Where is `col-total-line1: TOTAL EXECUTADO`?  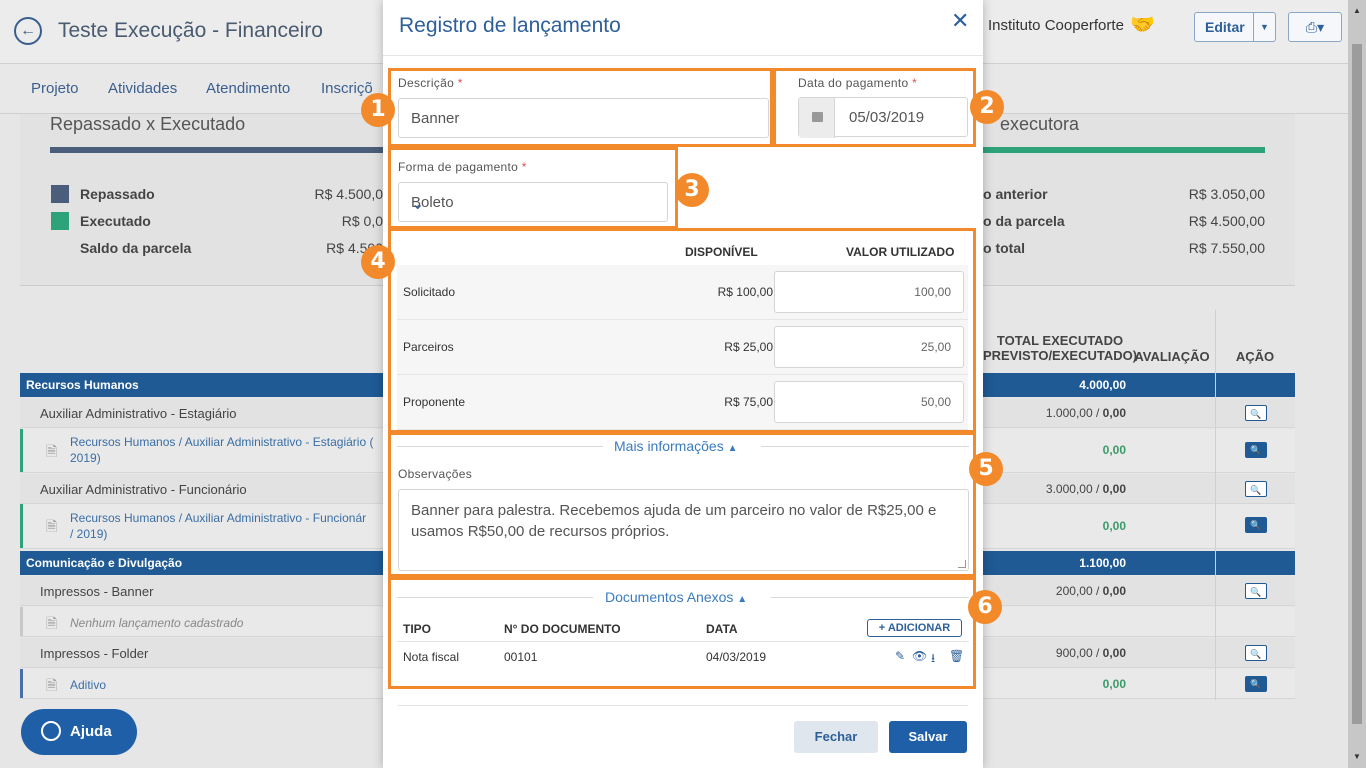 col-total-line1: TOTAL EXECUTADO is located at coordinates (1060, 340).